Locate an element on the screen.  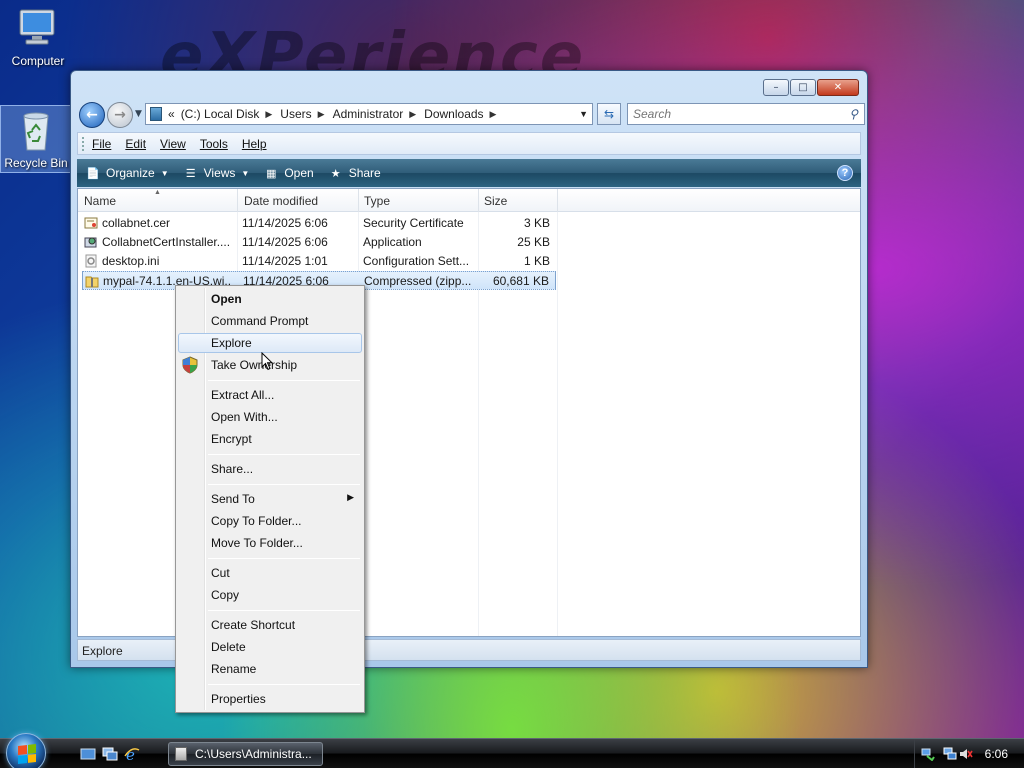
column-size: Size is located at coordinates (495, 201).